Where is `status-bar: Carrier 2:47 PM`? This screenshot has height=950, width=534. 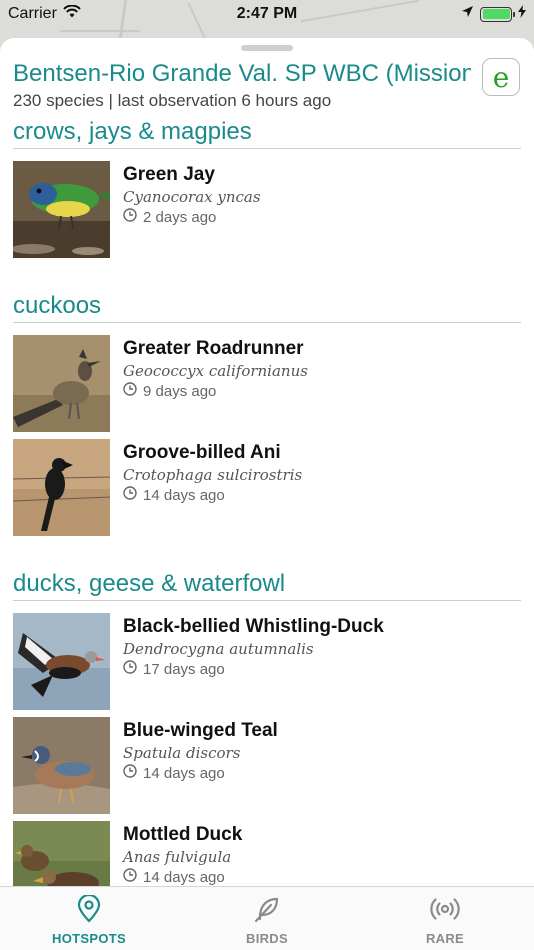 status-bar: Carrier 2:47 PM is located at coordinates (267, 15).